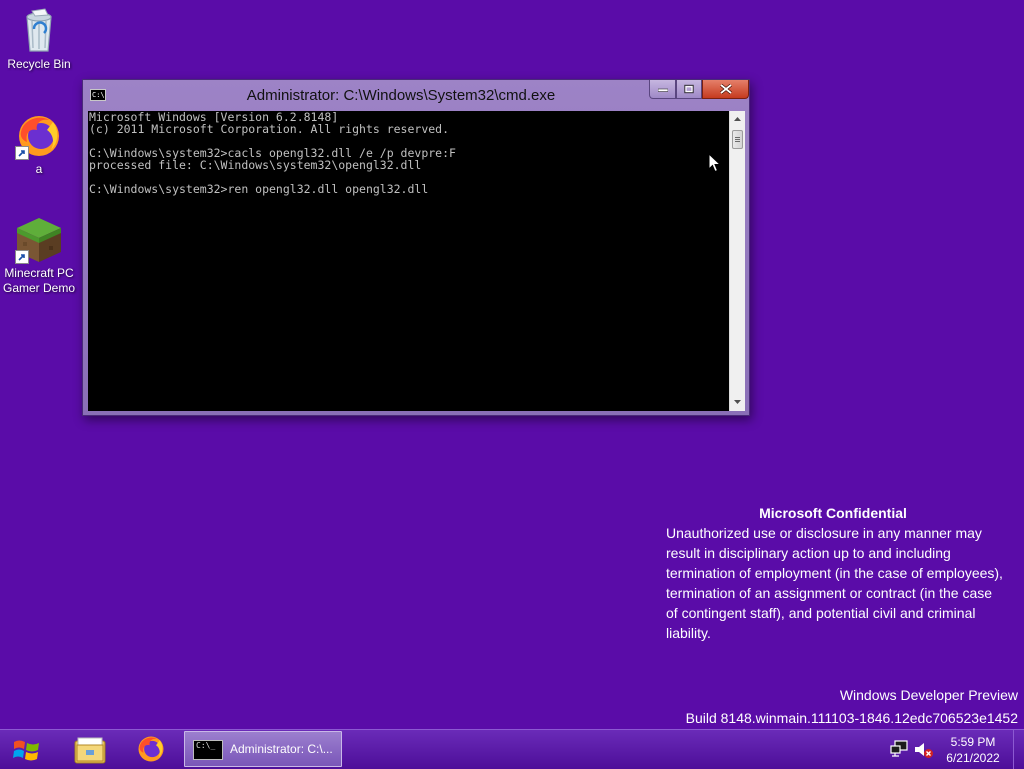 This screenshot has height=769, width=1024. Describe the element at coordinates (833, 513) in the screenshot. I see `confidential-title: Microsoft Confidential` at that location.